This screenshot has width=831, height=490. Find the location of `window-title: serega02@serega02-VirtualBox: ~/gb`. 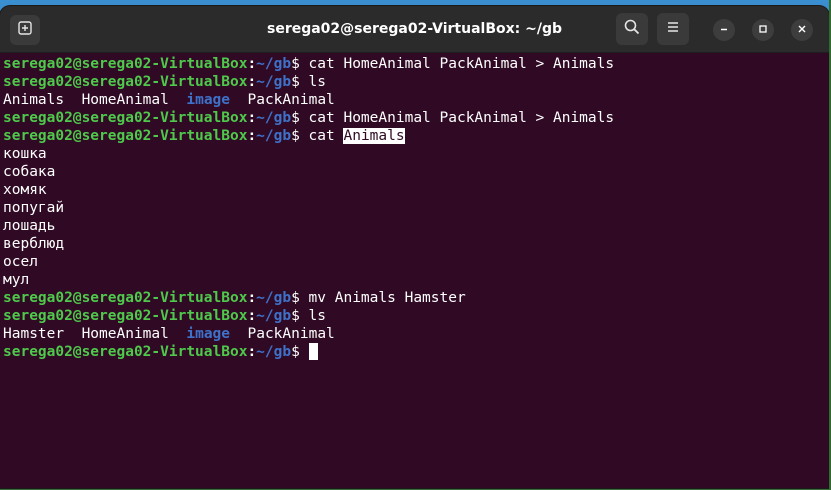

window-title: serega02@serega02-VirtualBox: ~/gb is located at coordinates (414, 29).